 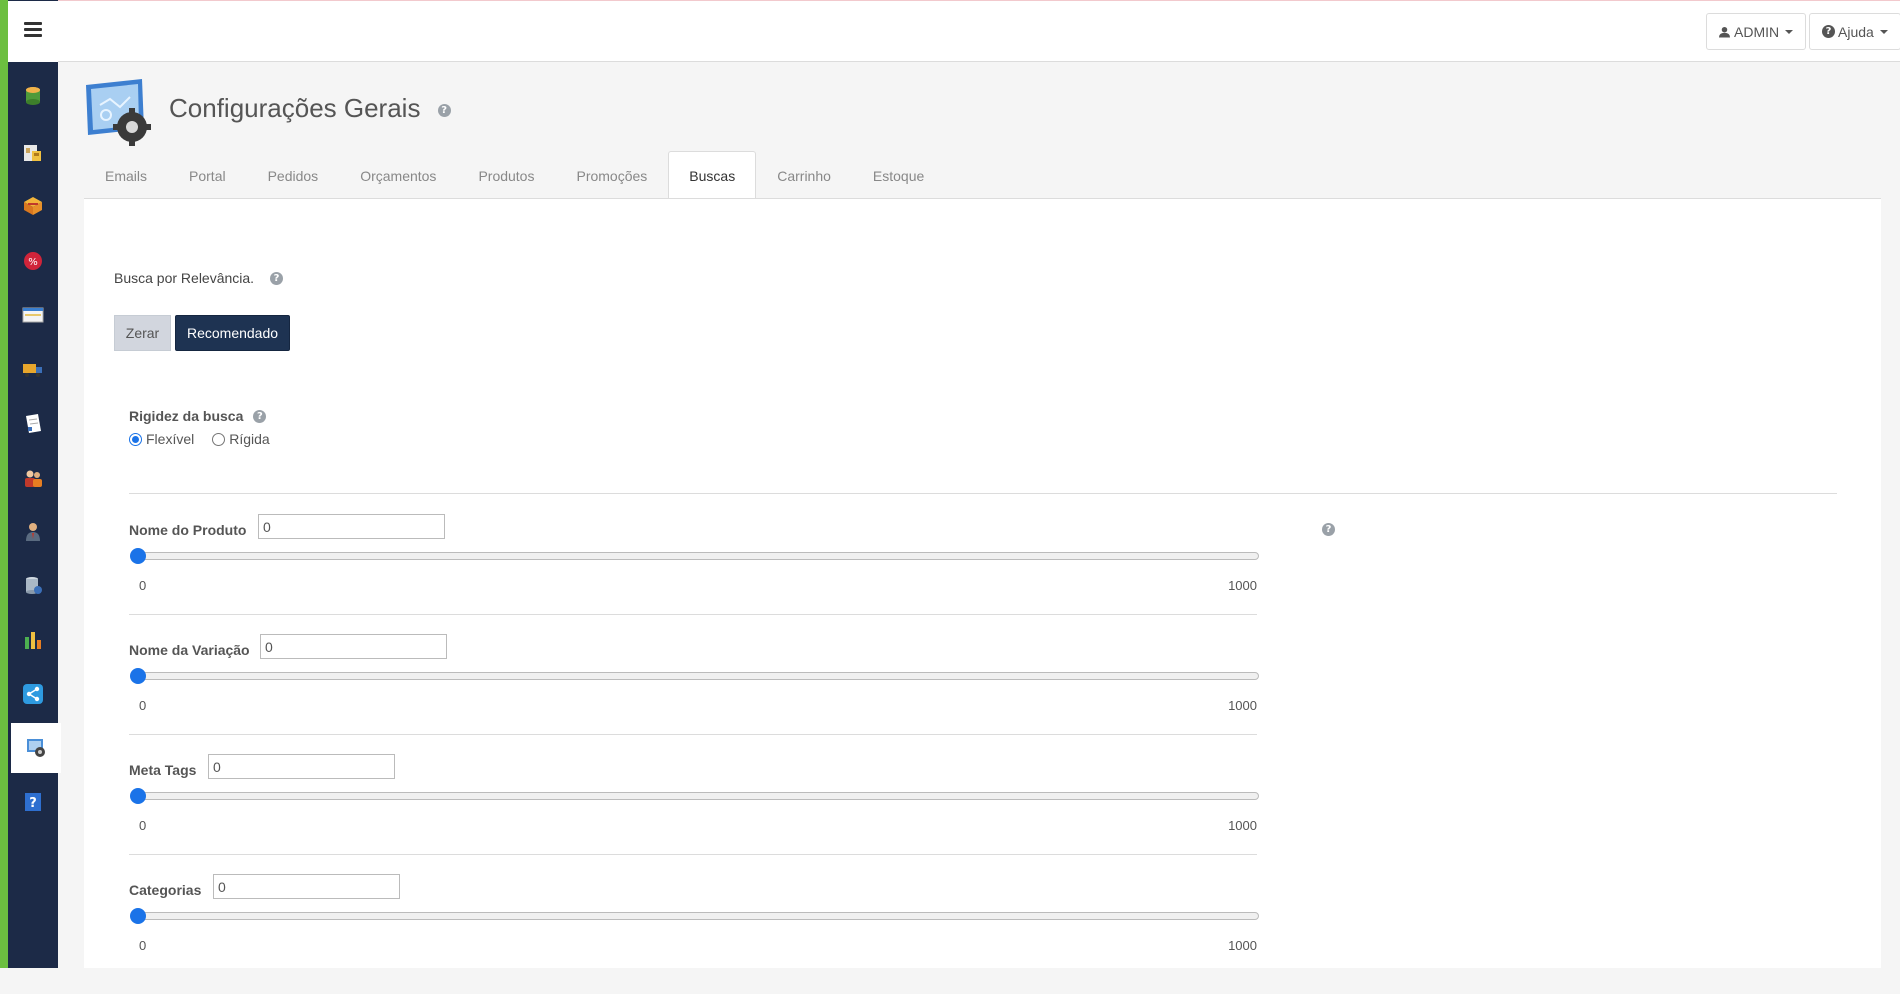 What do you see at coordinates (135, 439) in the screenshot?
I see `radio-flexivel-input` at bounding box center [135, 439].